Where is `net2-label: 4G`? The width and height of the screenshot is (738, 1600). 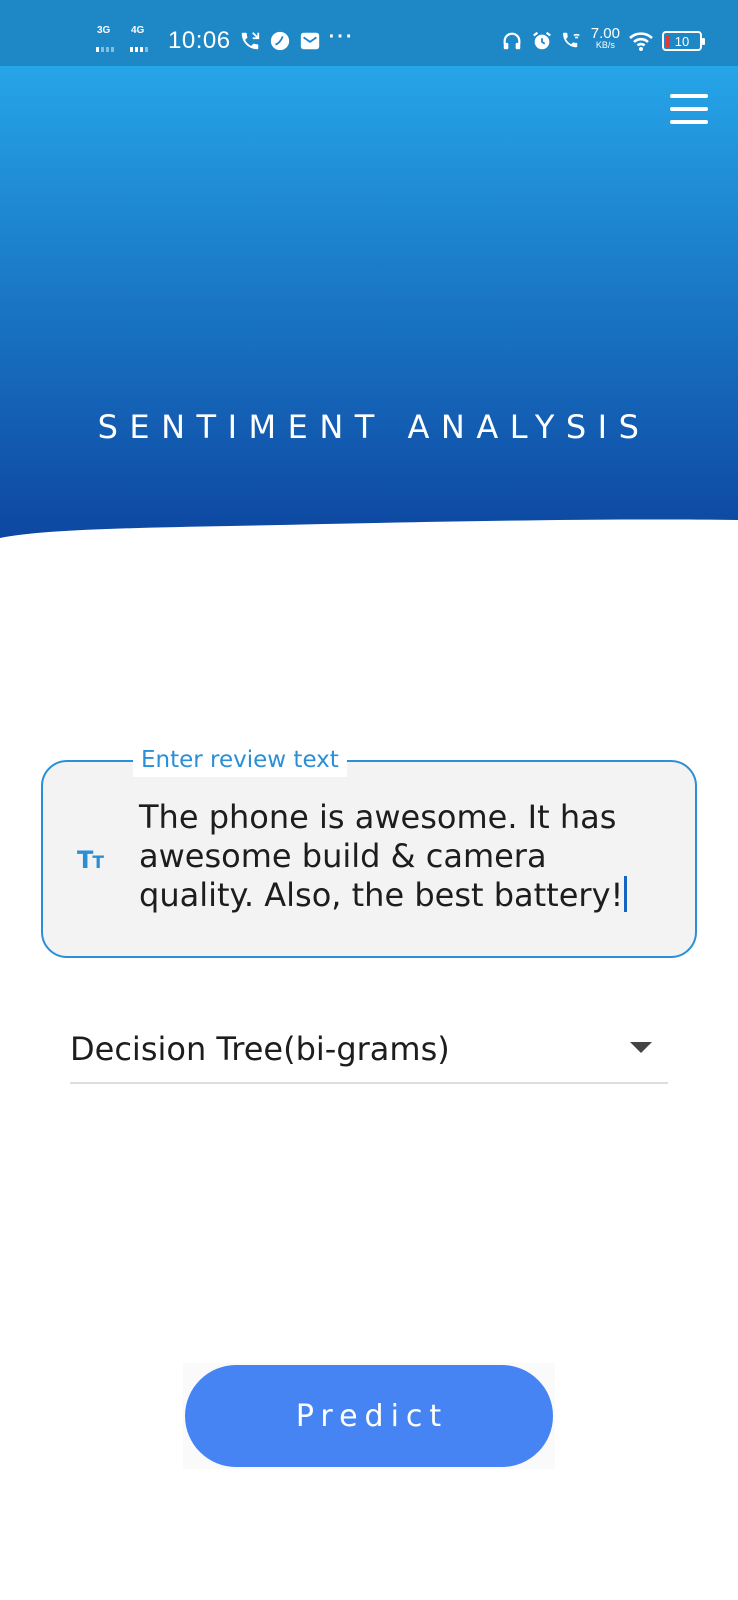
net2-label: 4G is located at coordinates (138, 30).